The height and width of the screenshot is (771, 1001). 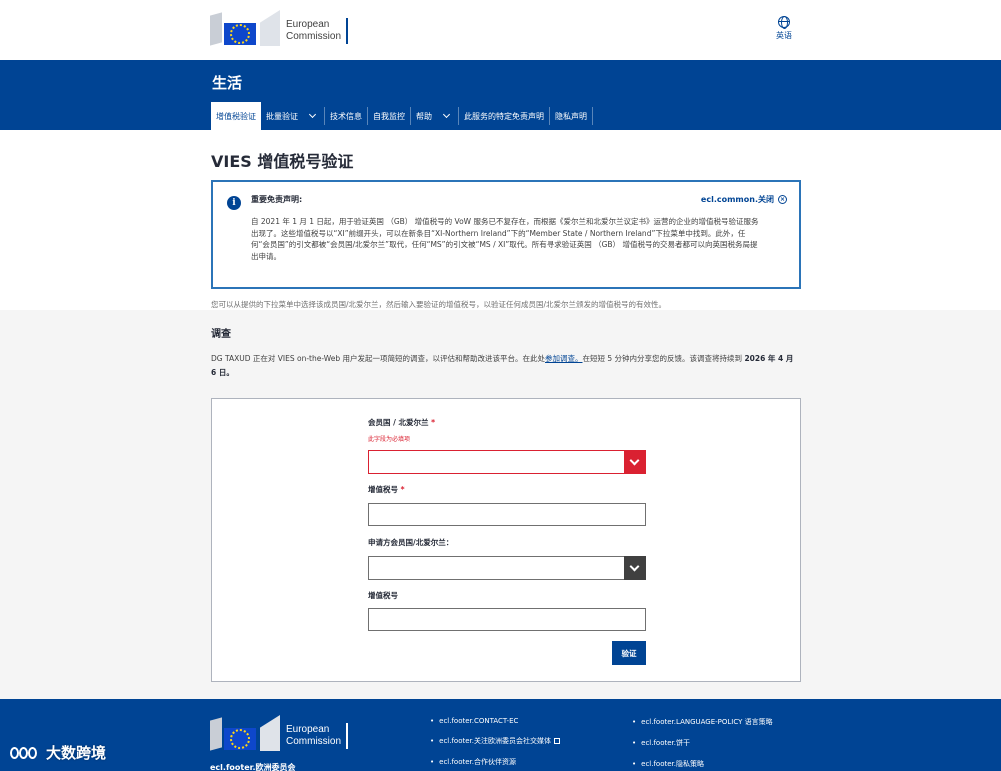 What do you see at coordinates (557, 741) in the screenshot?
I see `external-link-icon` at bounding box center [557, 741].